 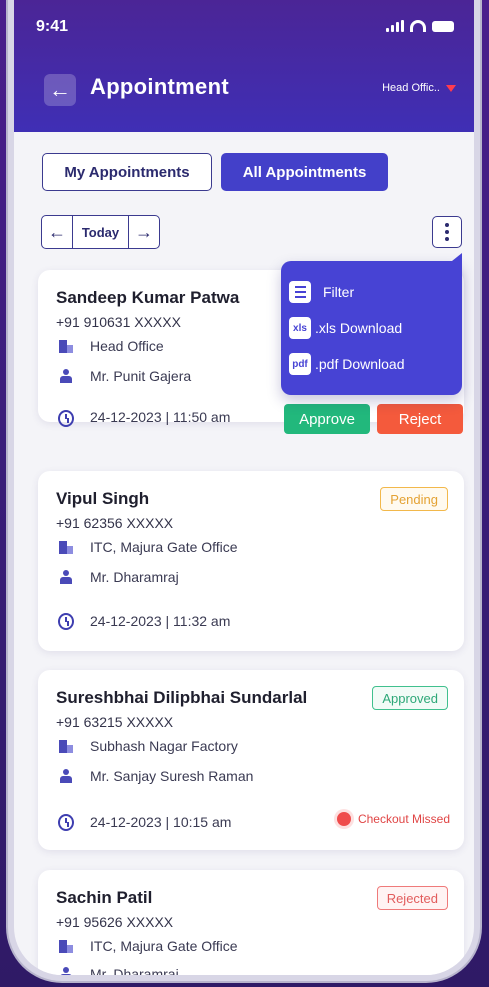 I want to click on menu-item-label: Filter, so click(x=339, y=292).